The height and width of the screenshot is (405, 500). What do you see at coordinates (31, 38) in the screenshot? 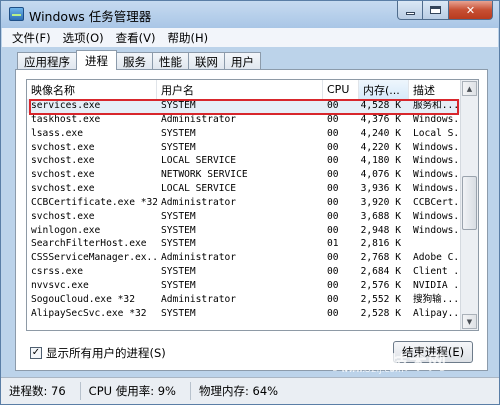
I see `menu-file: 文件(F)` at bounding box center [31, 38].